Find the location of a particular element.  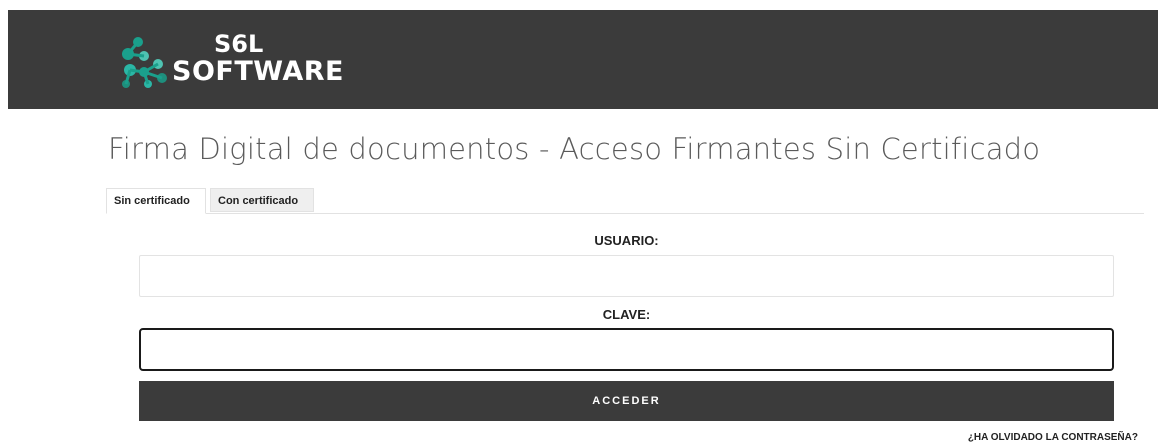

logo-text: S6L SOFTWARE is located at coordinates (258, 58).